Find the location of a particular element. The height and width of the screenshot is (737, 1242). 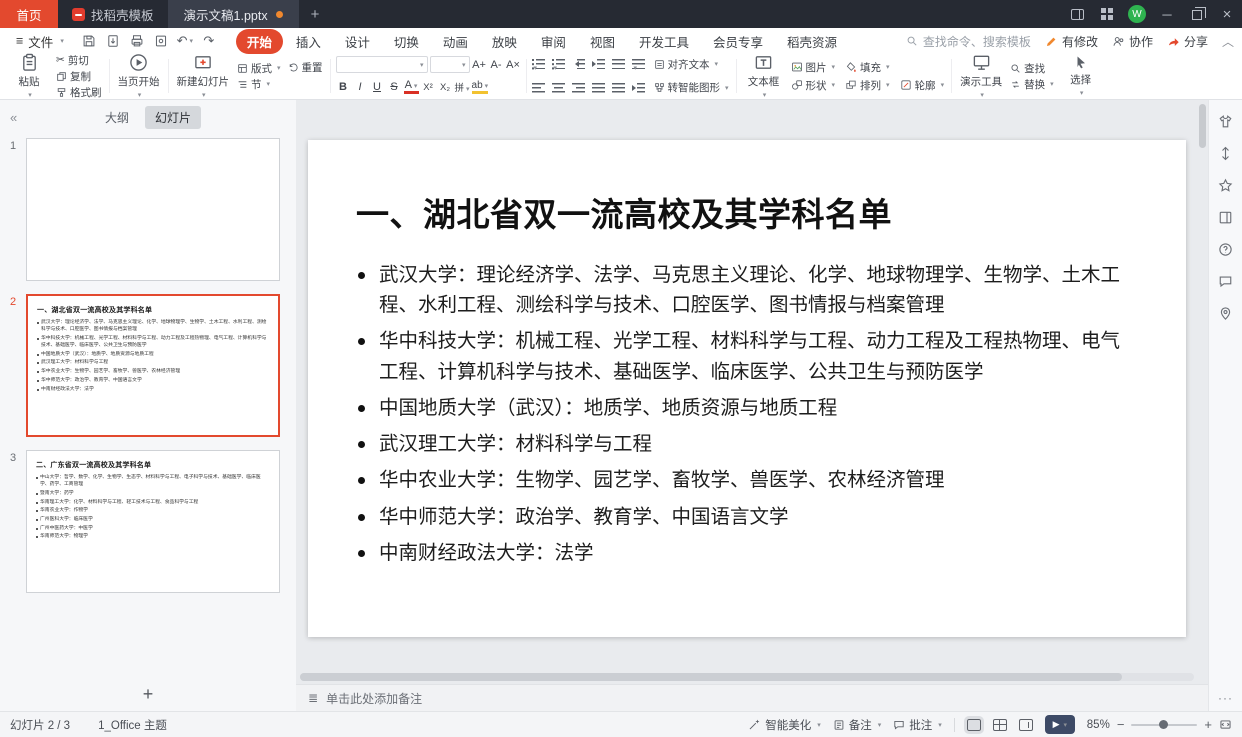

highlight-button: ab is located at coordinates (480, 87).